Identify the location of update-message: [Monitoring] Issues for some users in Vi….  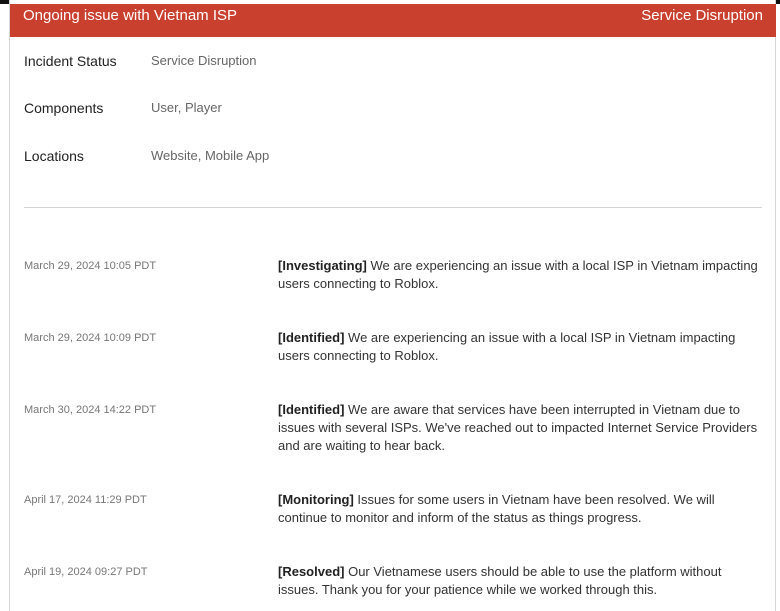
(520, 509).